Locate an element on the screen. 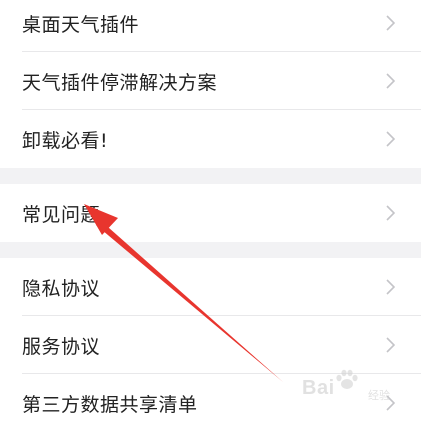 The width and height of the screenshot is (421, 430). menu-item-label: 隐私协议 is located at coordinates (61, 288).